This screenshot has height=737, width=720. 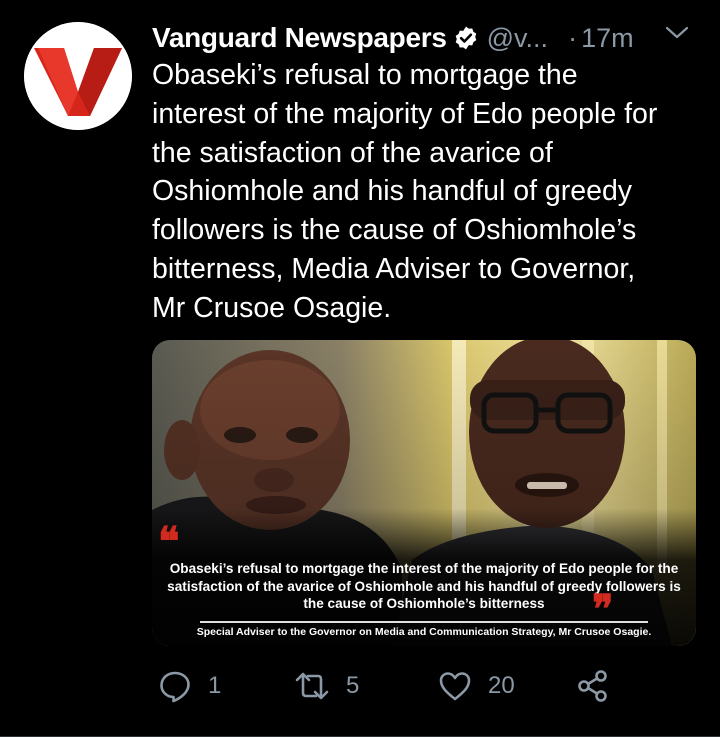 I want to click on quote-open-mark: ❝, so click(x=169, y=541).